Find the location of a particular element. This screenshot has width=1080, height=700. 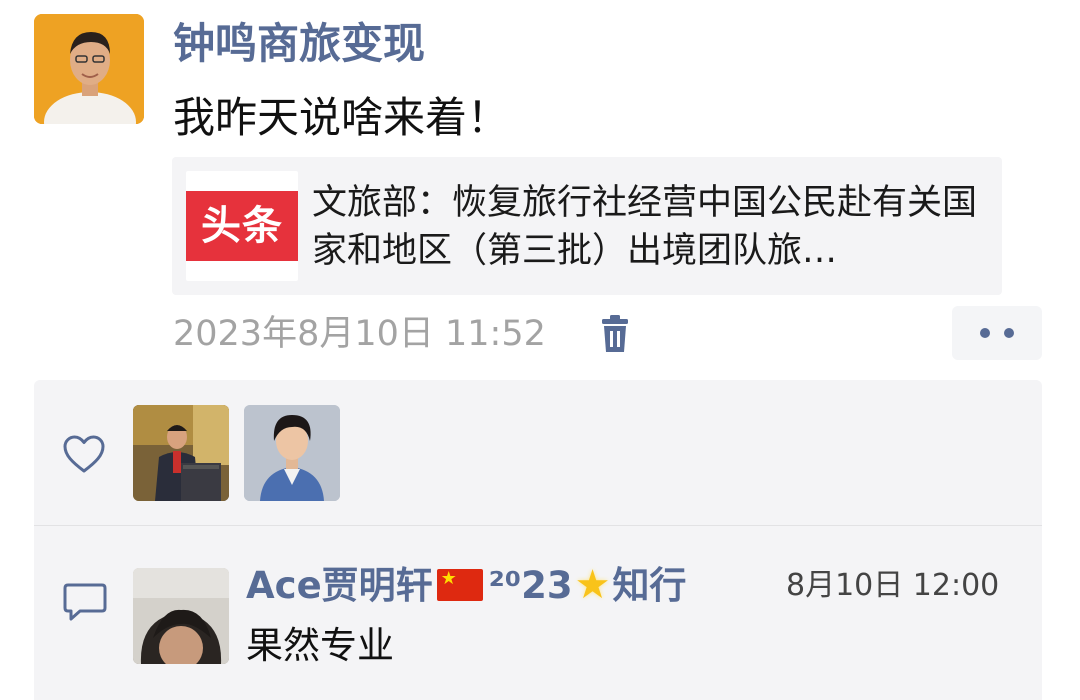

commenter-avatar is located at coordinates (181, 616).